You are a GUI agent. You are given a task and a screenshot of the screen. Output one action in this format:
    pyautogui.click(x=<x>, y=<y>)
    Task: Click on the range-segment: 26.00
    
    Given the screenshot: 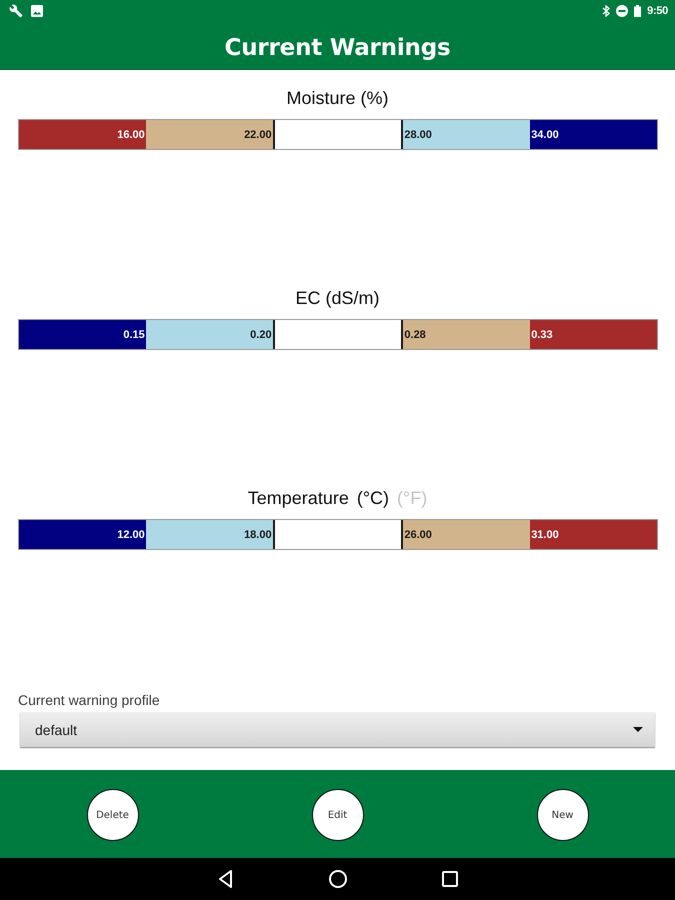 What is the action you would take?
    pyautogui.click(x=466, y=534)
    